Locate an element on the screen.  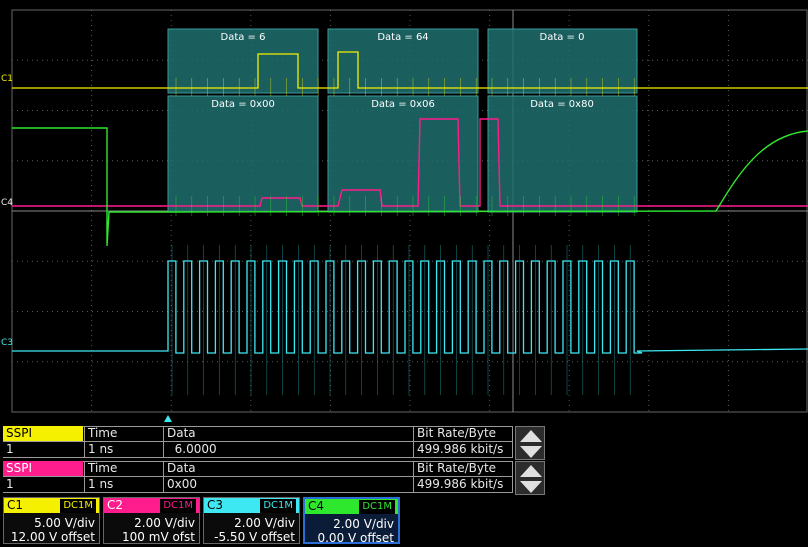
offset-value: -5.50 V offset is located at coordinates (254, 537).